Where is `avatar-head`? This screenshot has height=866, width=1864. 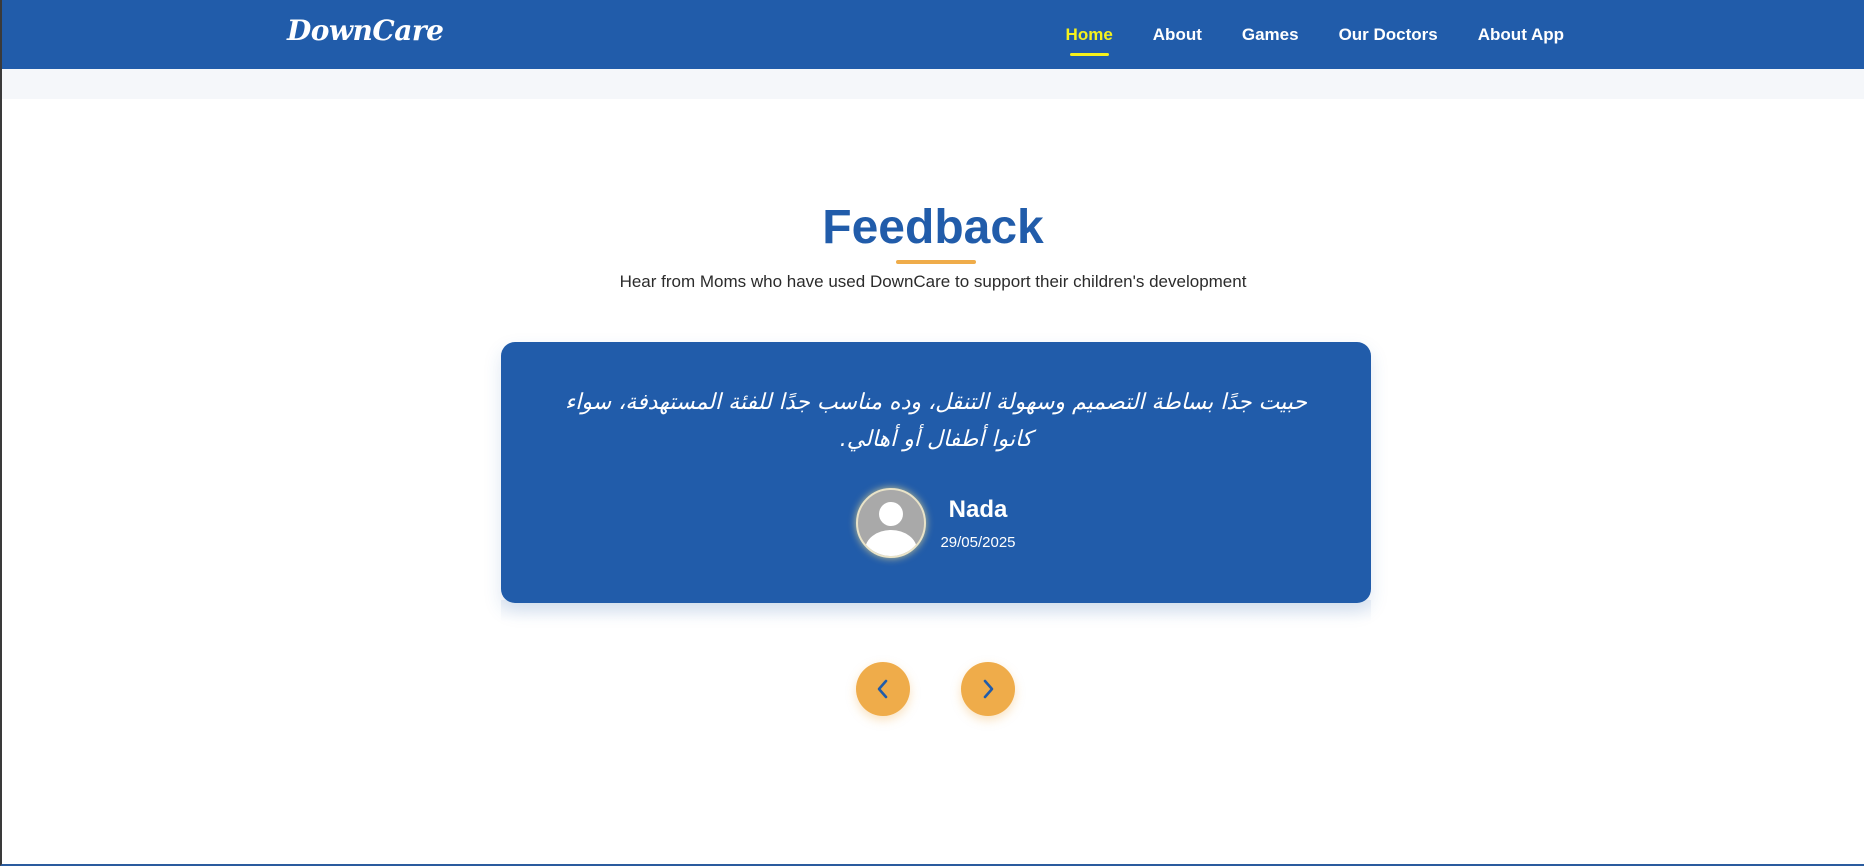
avatar-head is located at coordinates (891, 514).